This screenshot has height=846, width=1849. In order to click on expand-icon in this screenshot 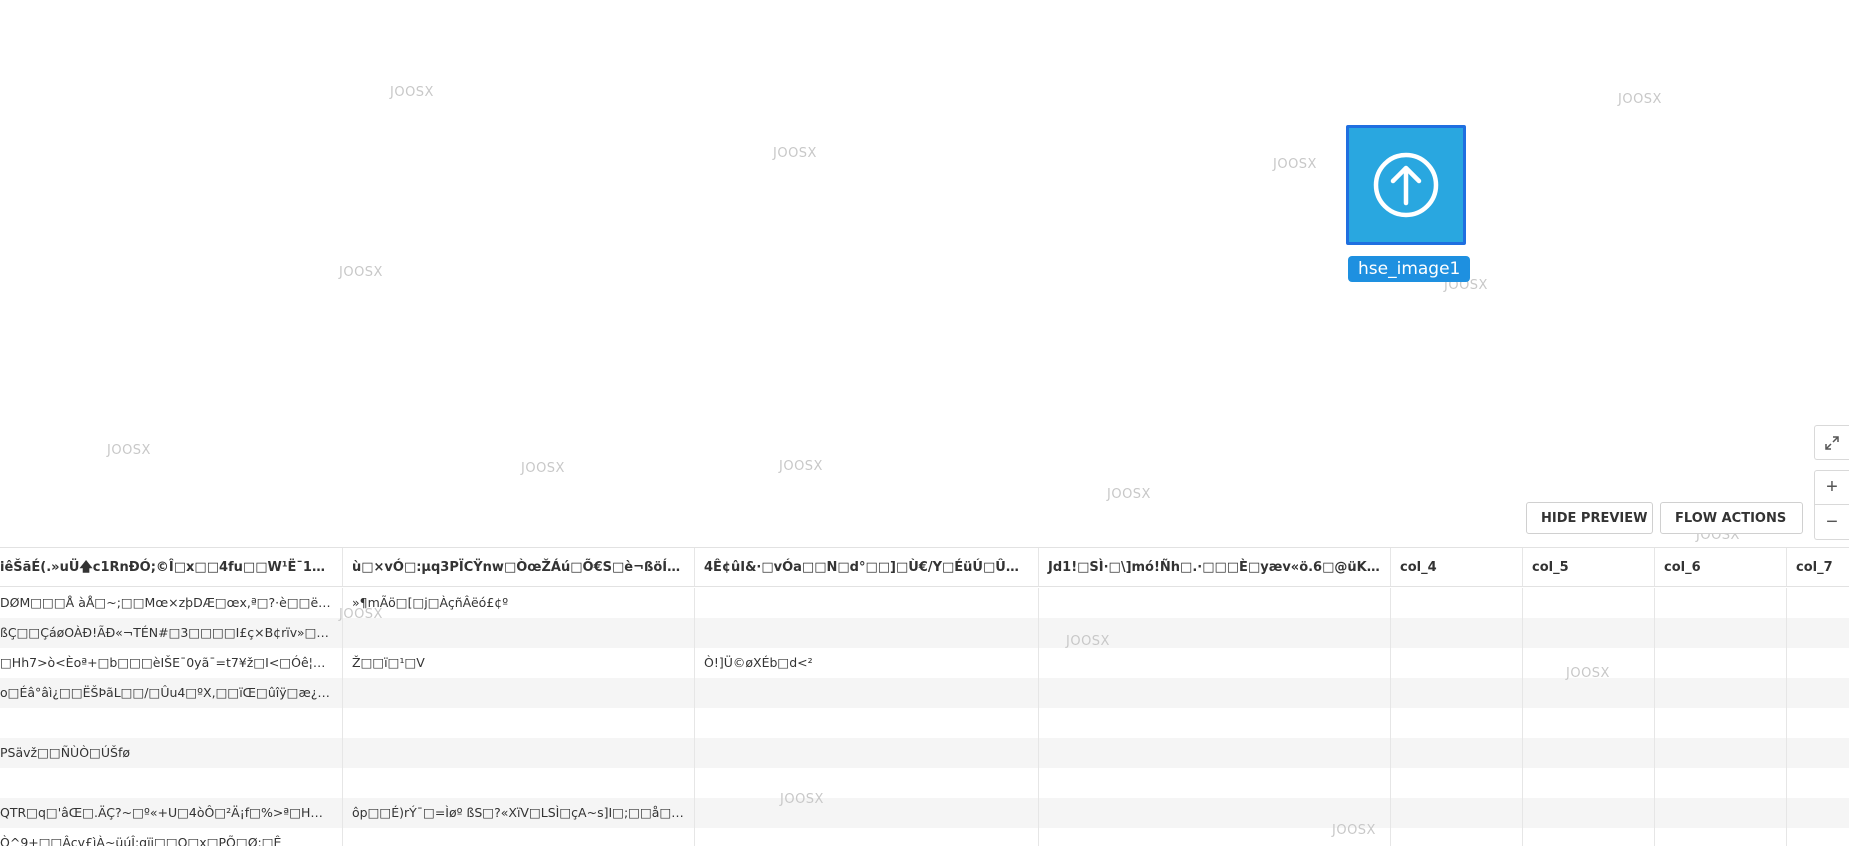, I will do `click(1832, 442)`.